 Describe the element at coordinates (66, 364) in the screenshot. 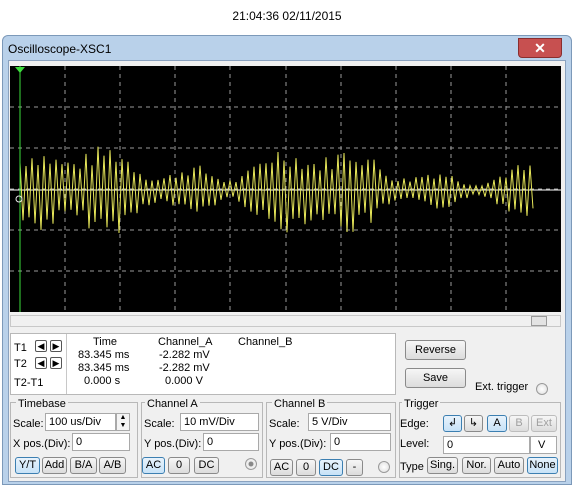

I see `readout-separator` at that location.